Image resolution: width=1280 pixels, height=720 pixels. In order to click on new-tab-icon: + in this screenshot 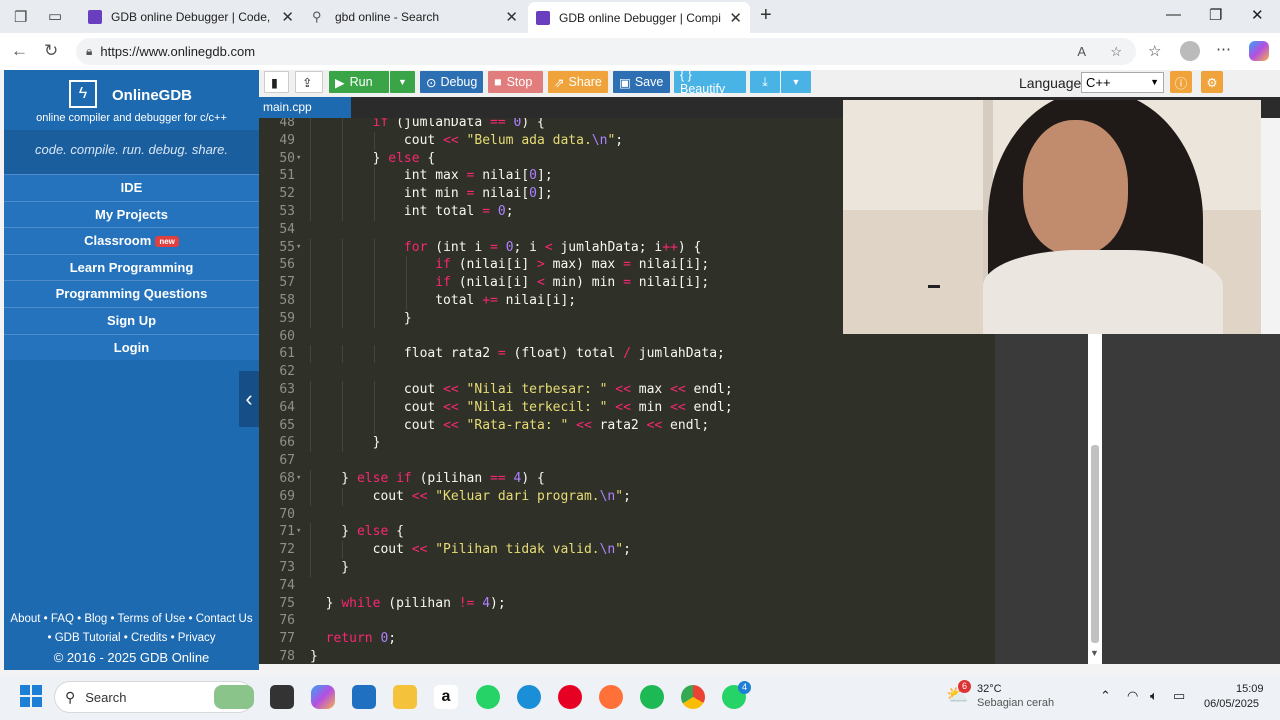, I will do `click(766, 15)`.